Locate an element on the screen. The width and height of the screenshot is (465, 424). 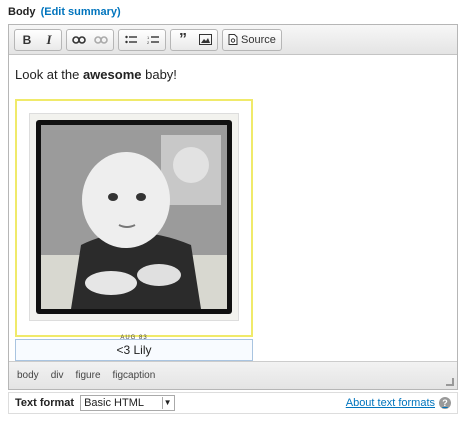
bulleted-list-icon is located at coordinates (131, 39).